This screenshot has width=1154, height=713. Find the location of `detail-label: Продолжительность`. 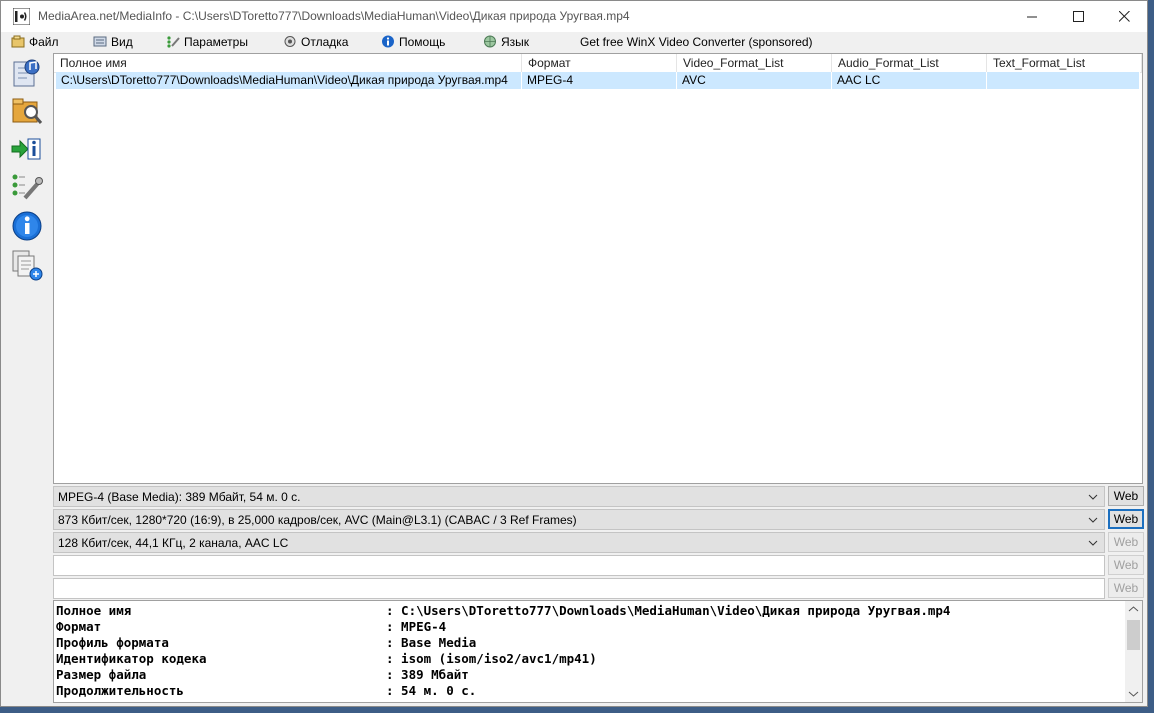

detail-label: Продолжительность is located at coordinates (120, 690).